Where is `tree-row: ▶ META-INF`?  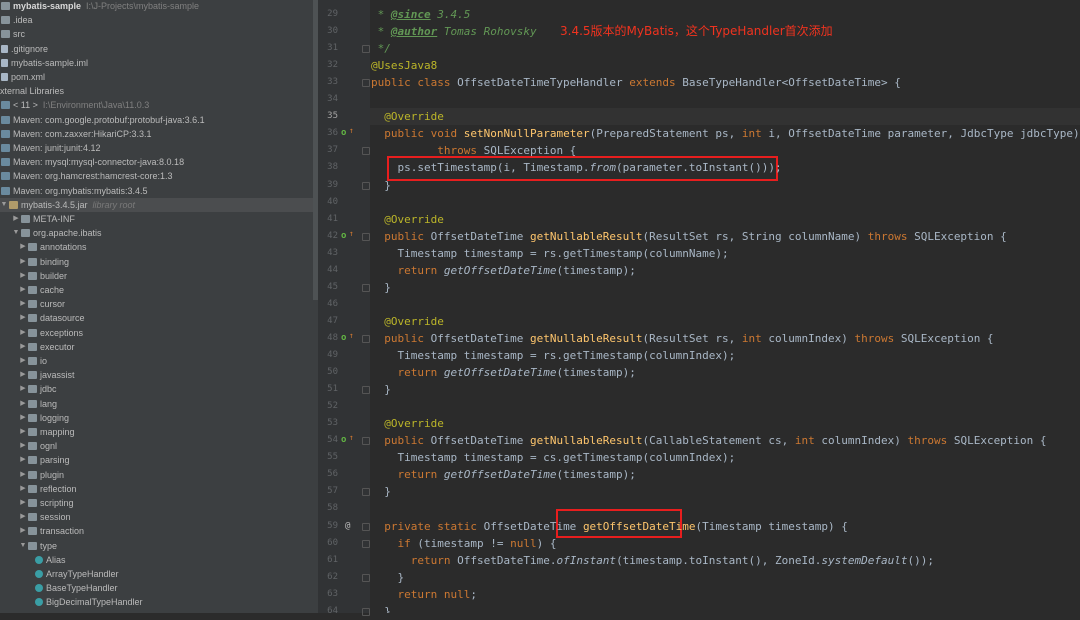
tree-row: ▶ META-INF is located at coordinates (159, 219).